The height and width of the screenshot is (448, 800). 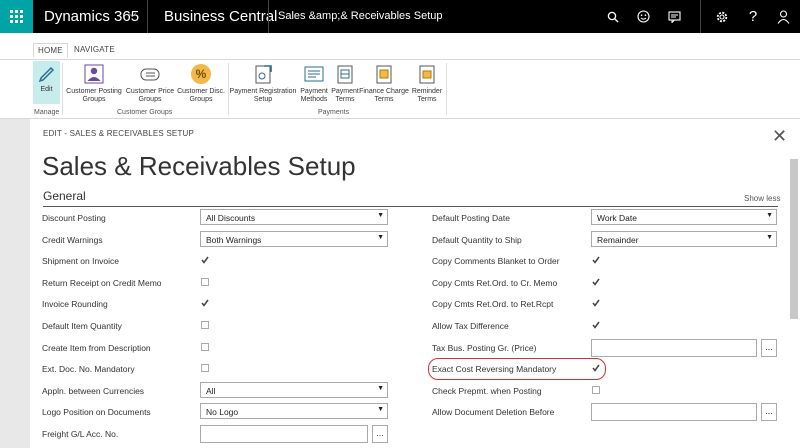 What do you see at coordinates (596, 260) in the screenshot?
I see `checkbox-copy-comments-blanket-to-order` at bounding box center [596, 260].